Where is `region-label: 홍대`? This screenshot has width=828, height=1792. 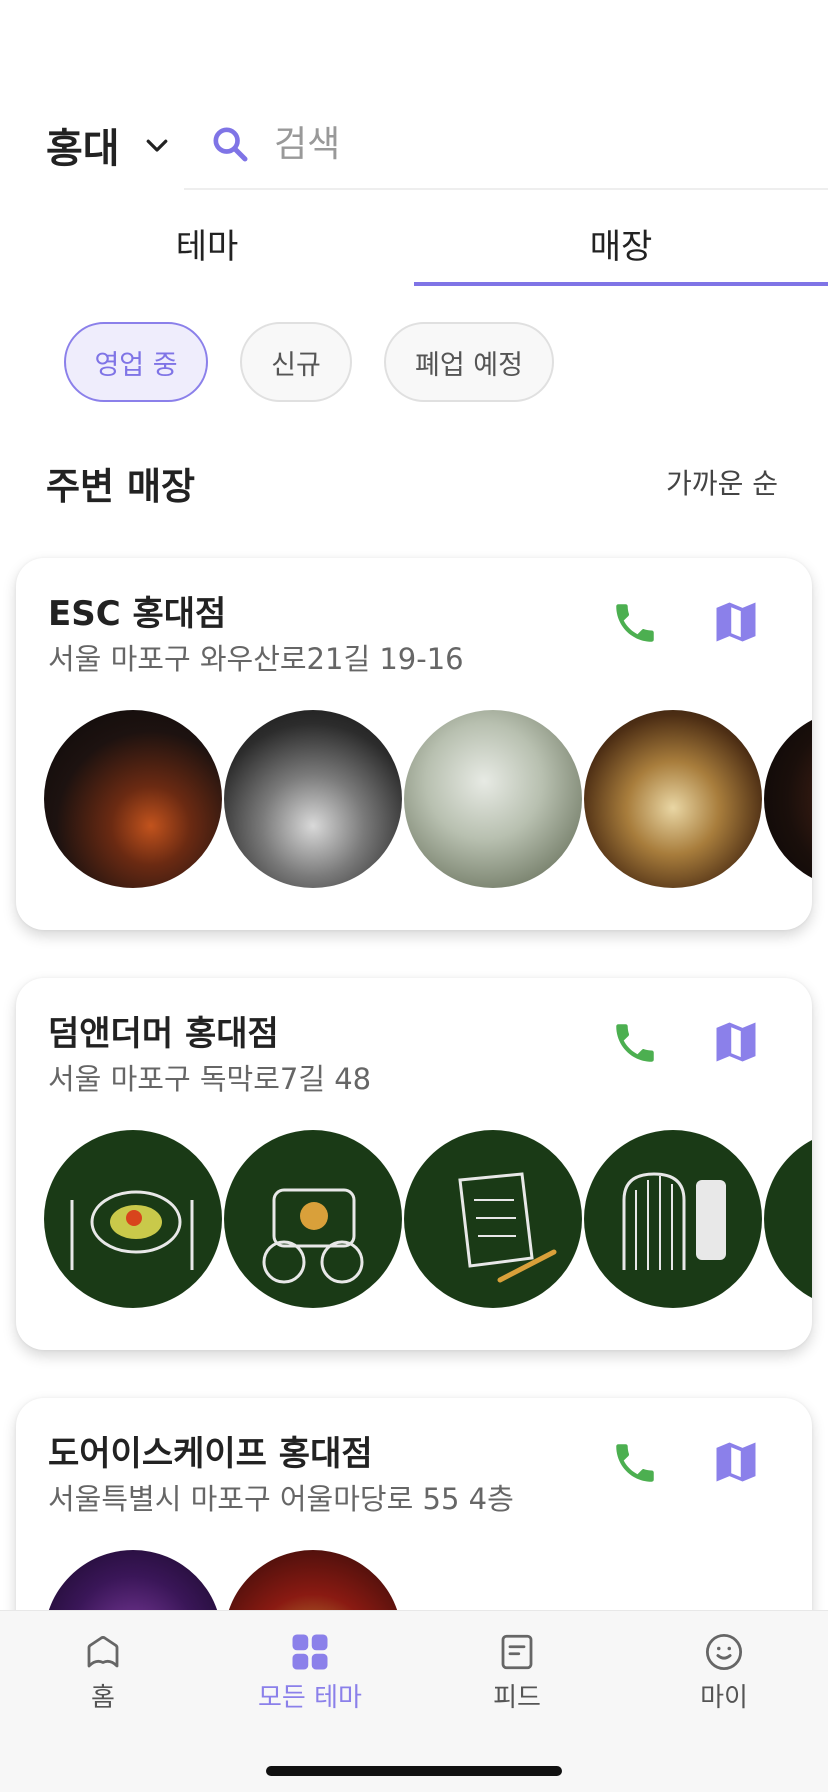 region-label: 홍대 is located at coordinates (83, 149).